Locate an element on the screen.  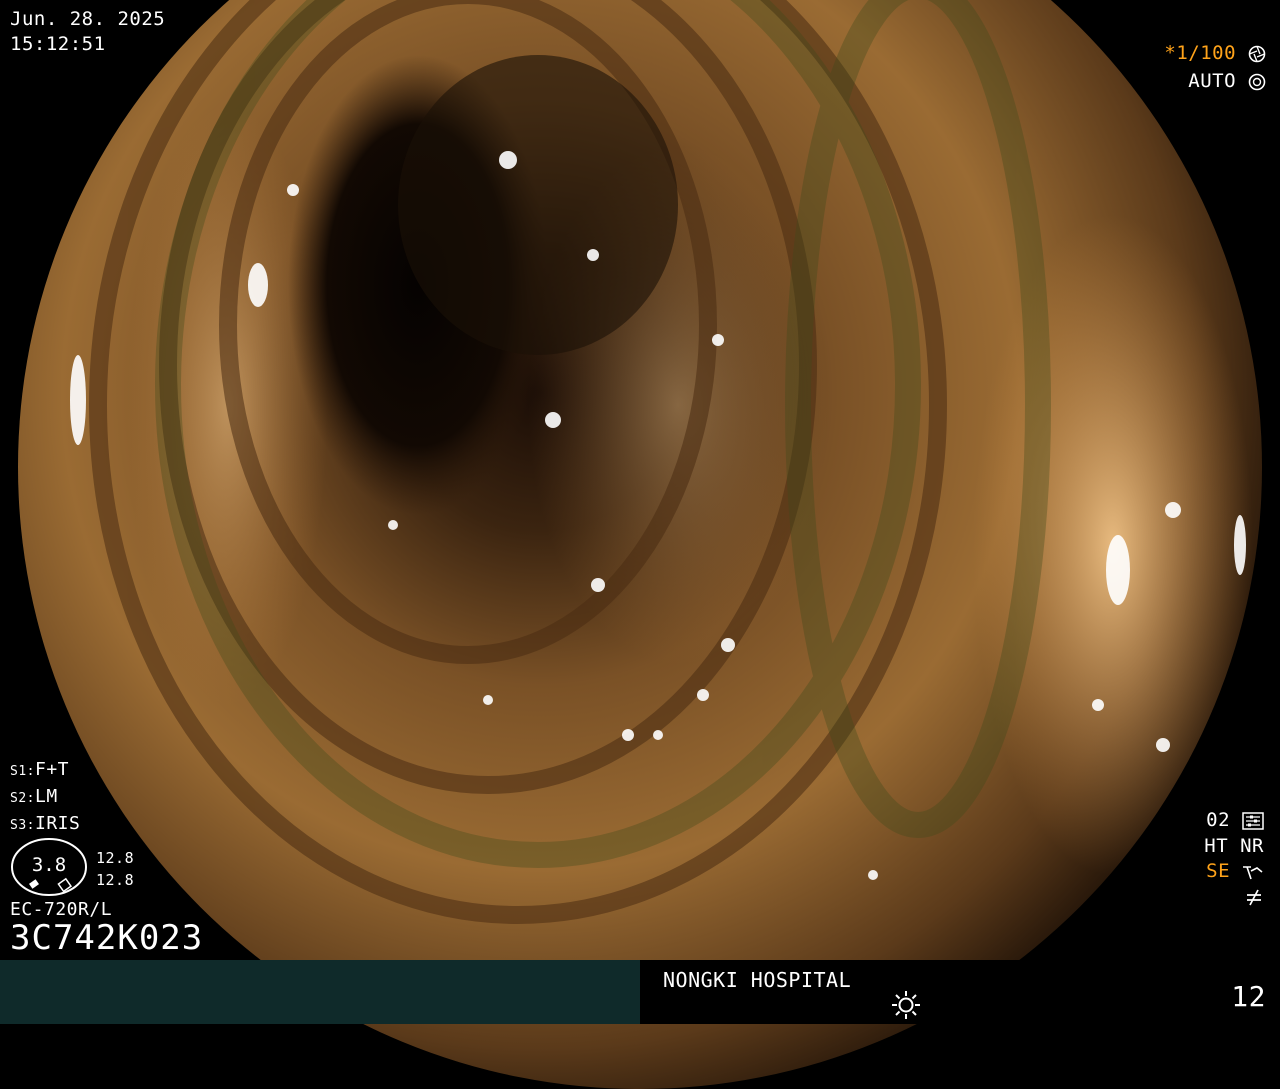
switch-setting-3: S3:IRIS is located at coordinates (45, 823).